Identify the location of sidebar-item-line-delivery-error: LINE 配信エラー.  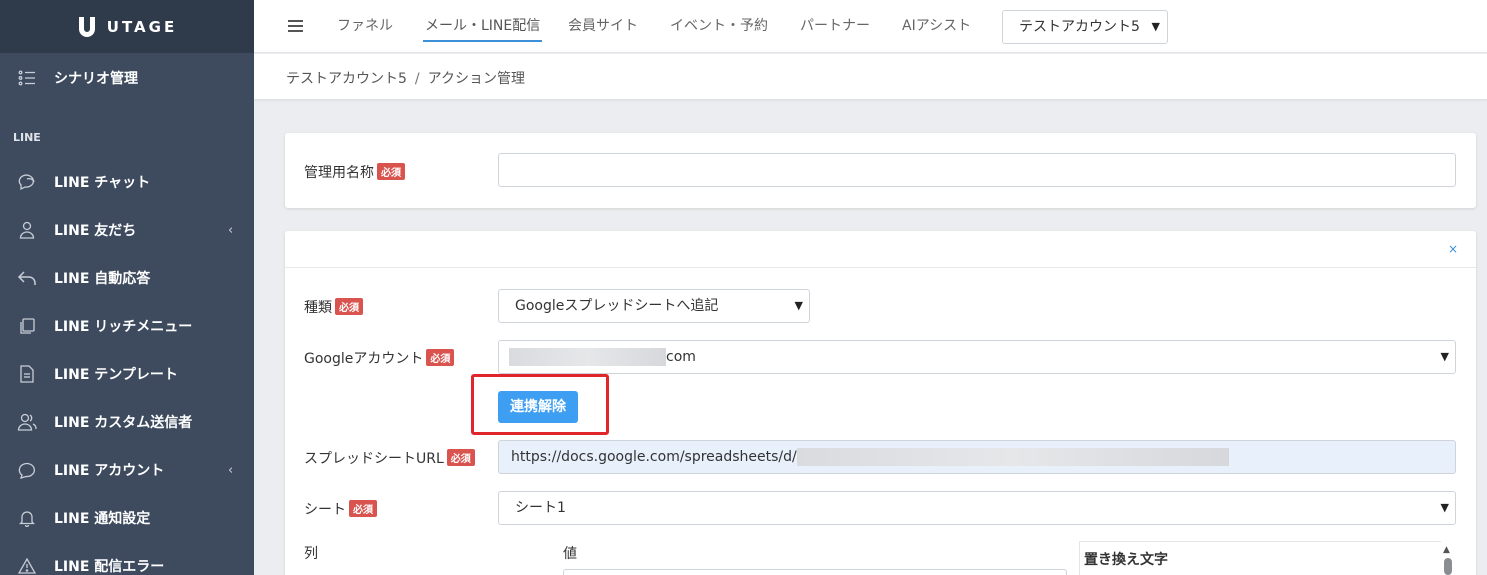
(127, 559).